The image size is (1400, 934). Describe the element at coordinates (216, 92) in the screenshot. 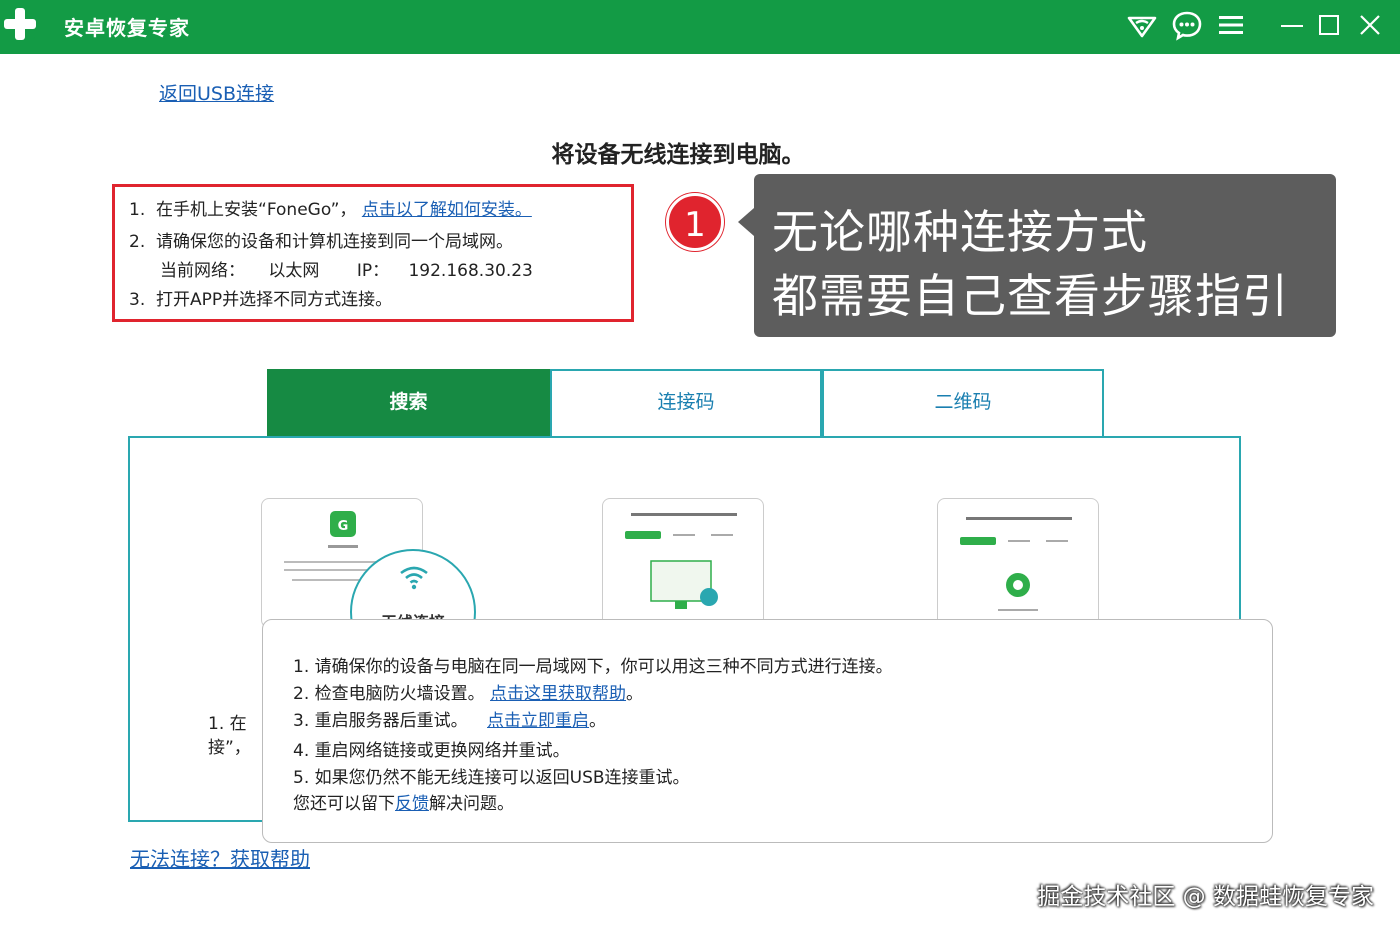

I see `back-to-usb-link: 返回USB连接` at that location.